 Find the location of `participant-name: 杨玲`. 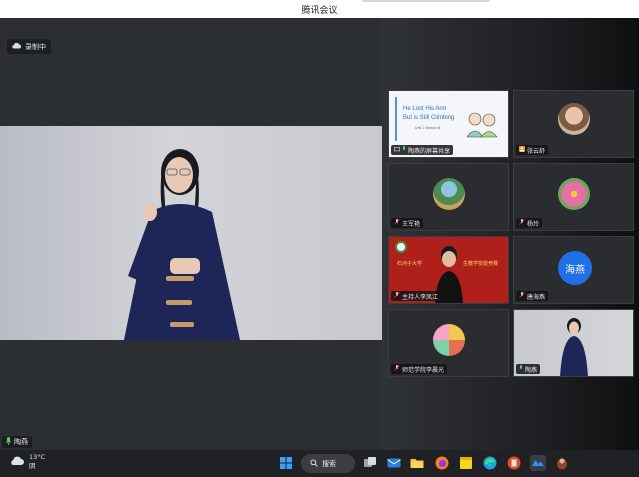

participant-name: 杨玲 is located at coordinates (533, 224).